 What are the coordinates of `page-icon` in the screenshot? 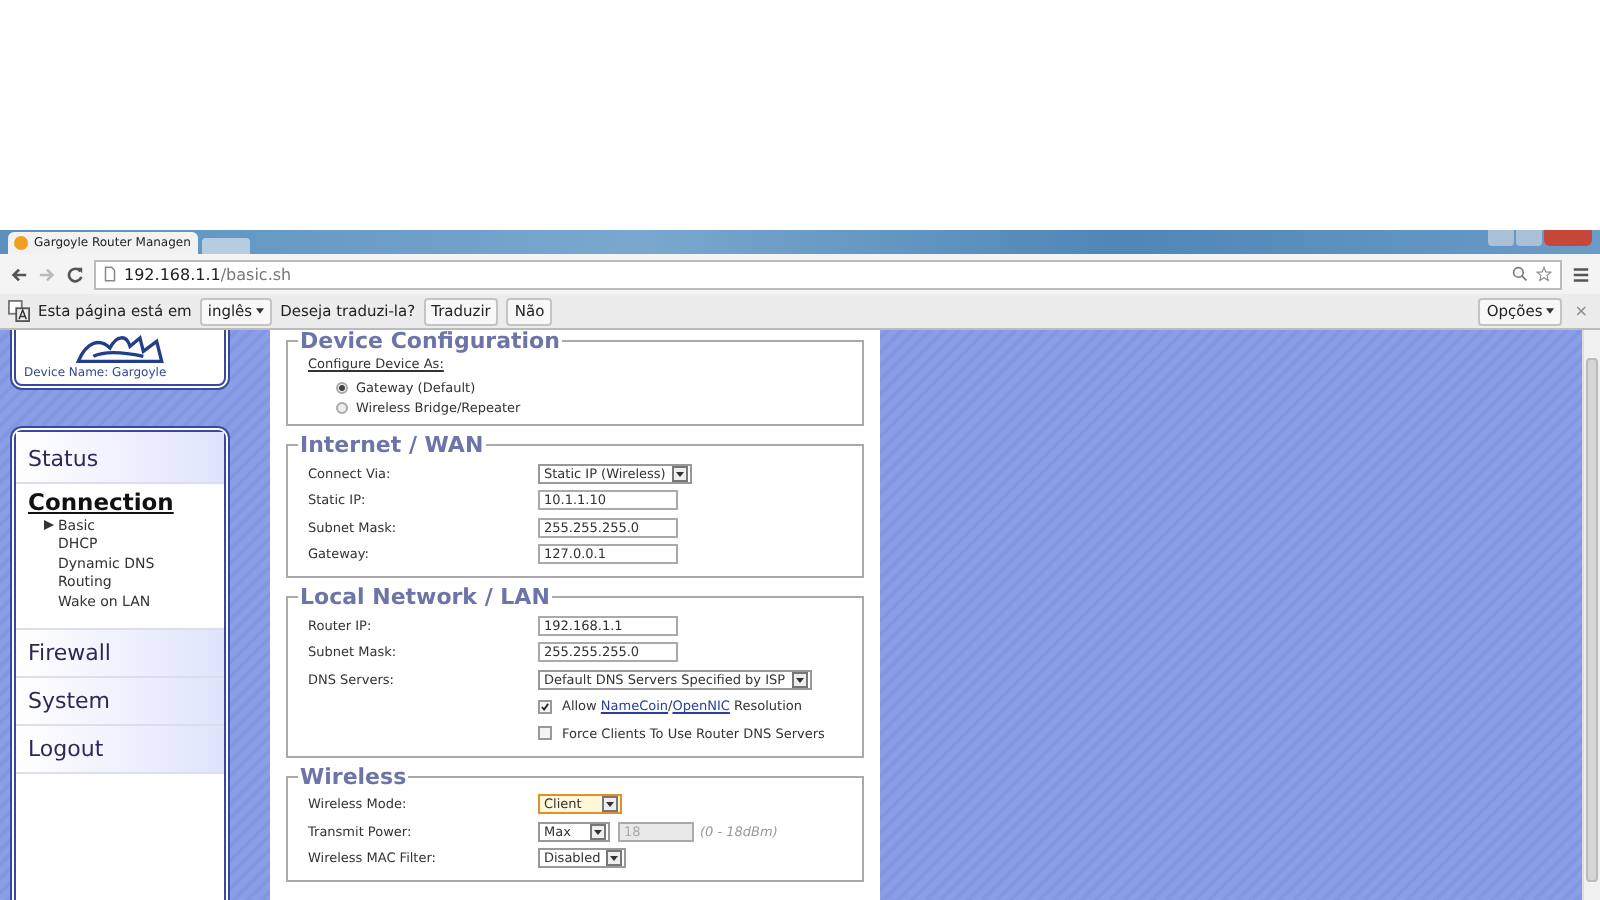 It's located at (110, 274).